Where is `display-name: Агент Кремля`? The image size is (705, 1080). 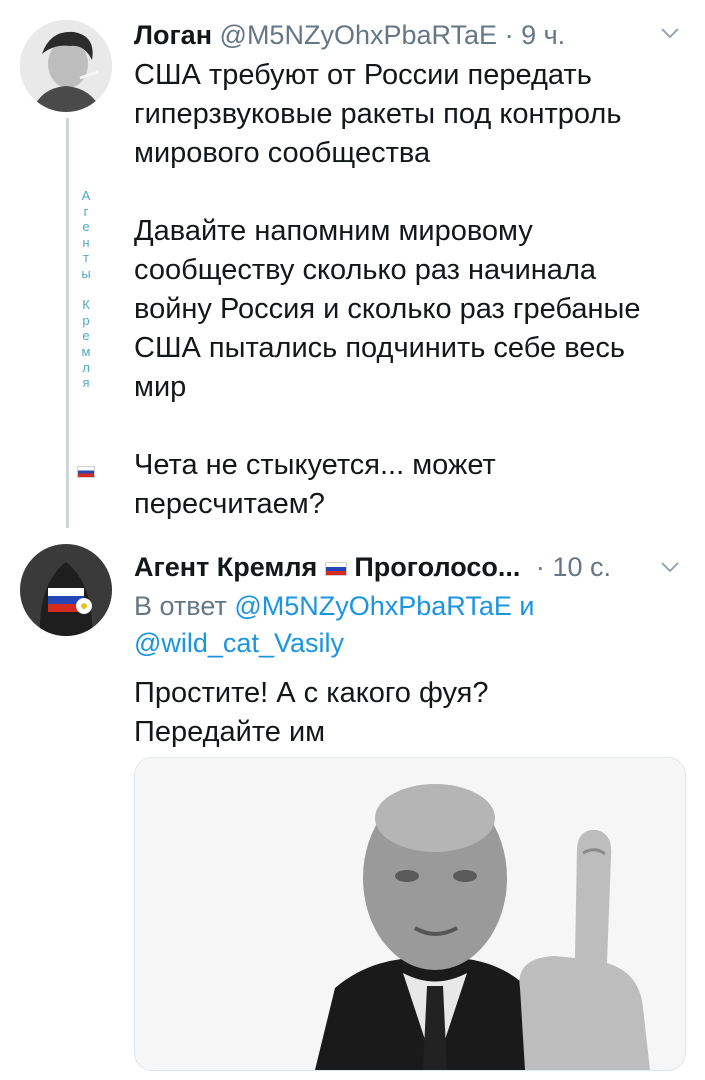 display-name: Агент Кремля is located at coordinates (225, 567).